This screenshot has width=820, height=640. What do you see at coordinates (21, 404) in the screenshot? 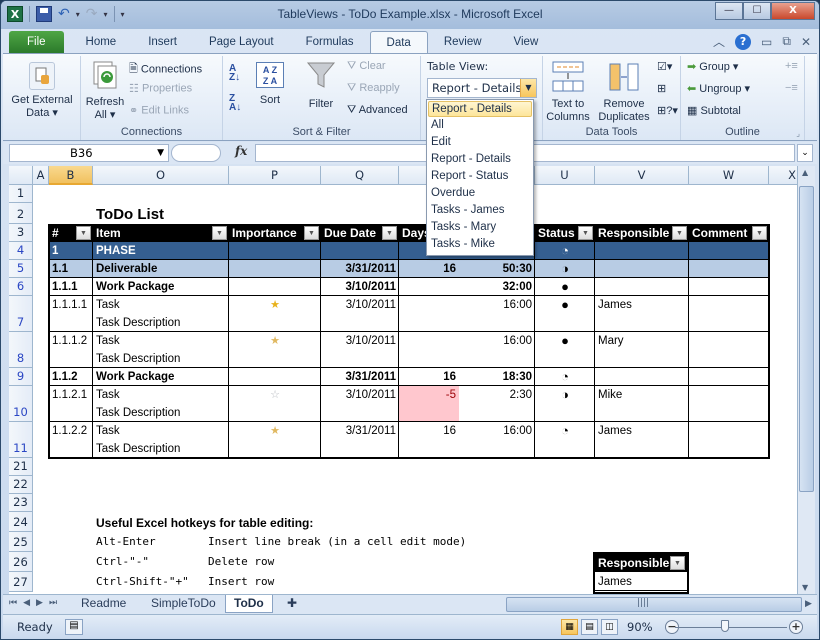
I see `row-header: 10` at bounding box center [21, 404].